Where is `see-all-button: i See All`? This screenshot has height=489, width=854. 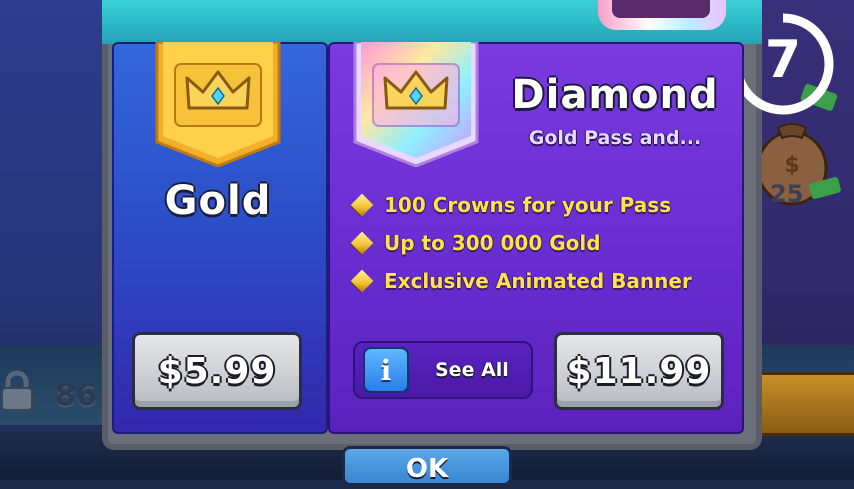
see-all-button: i See All is located at coordinates (443, 370).